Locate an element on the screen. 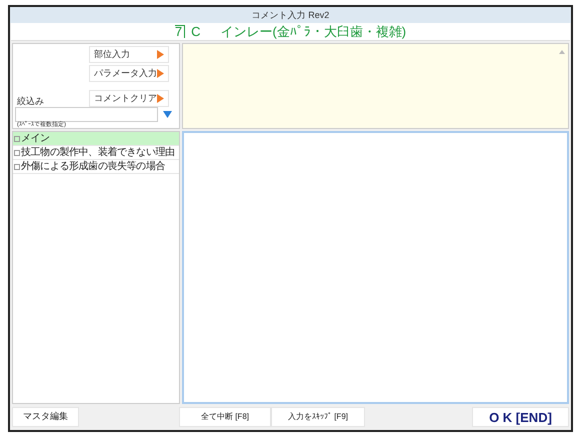 This screenshot has height=437, width=581. dropdown-icon is located at coordinates (167, 114).